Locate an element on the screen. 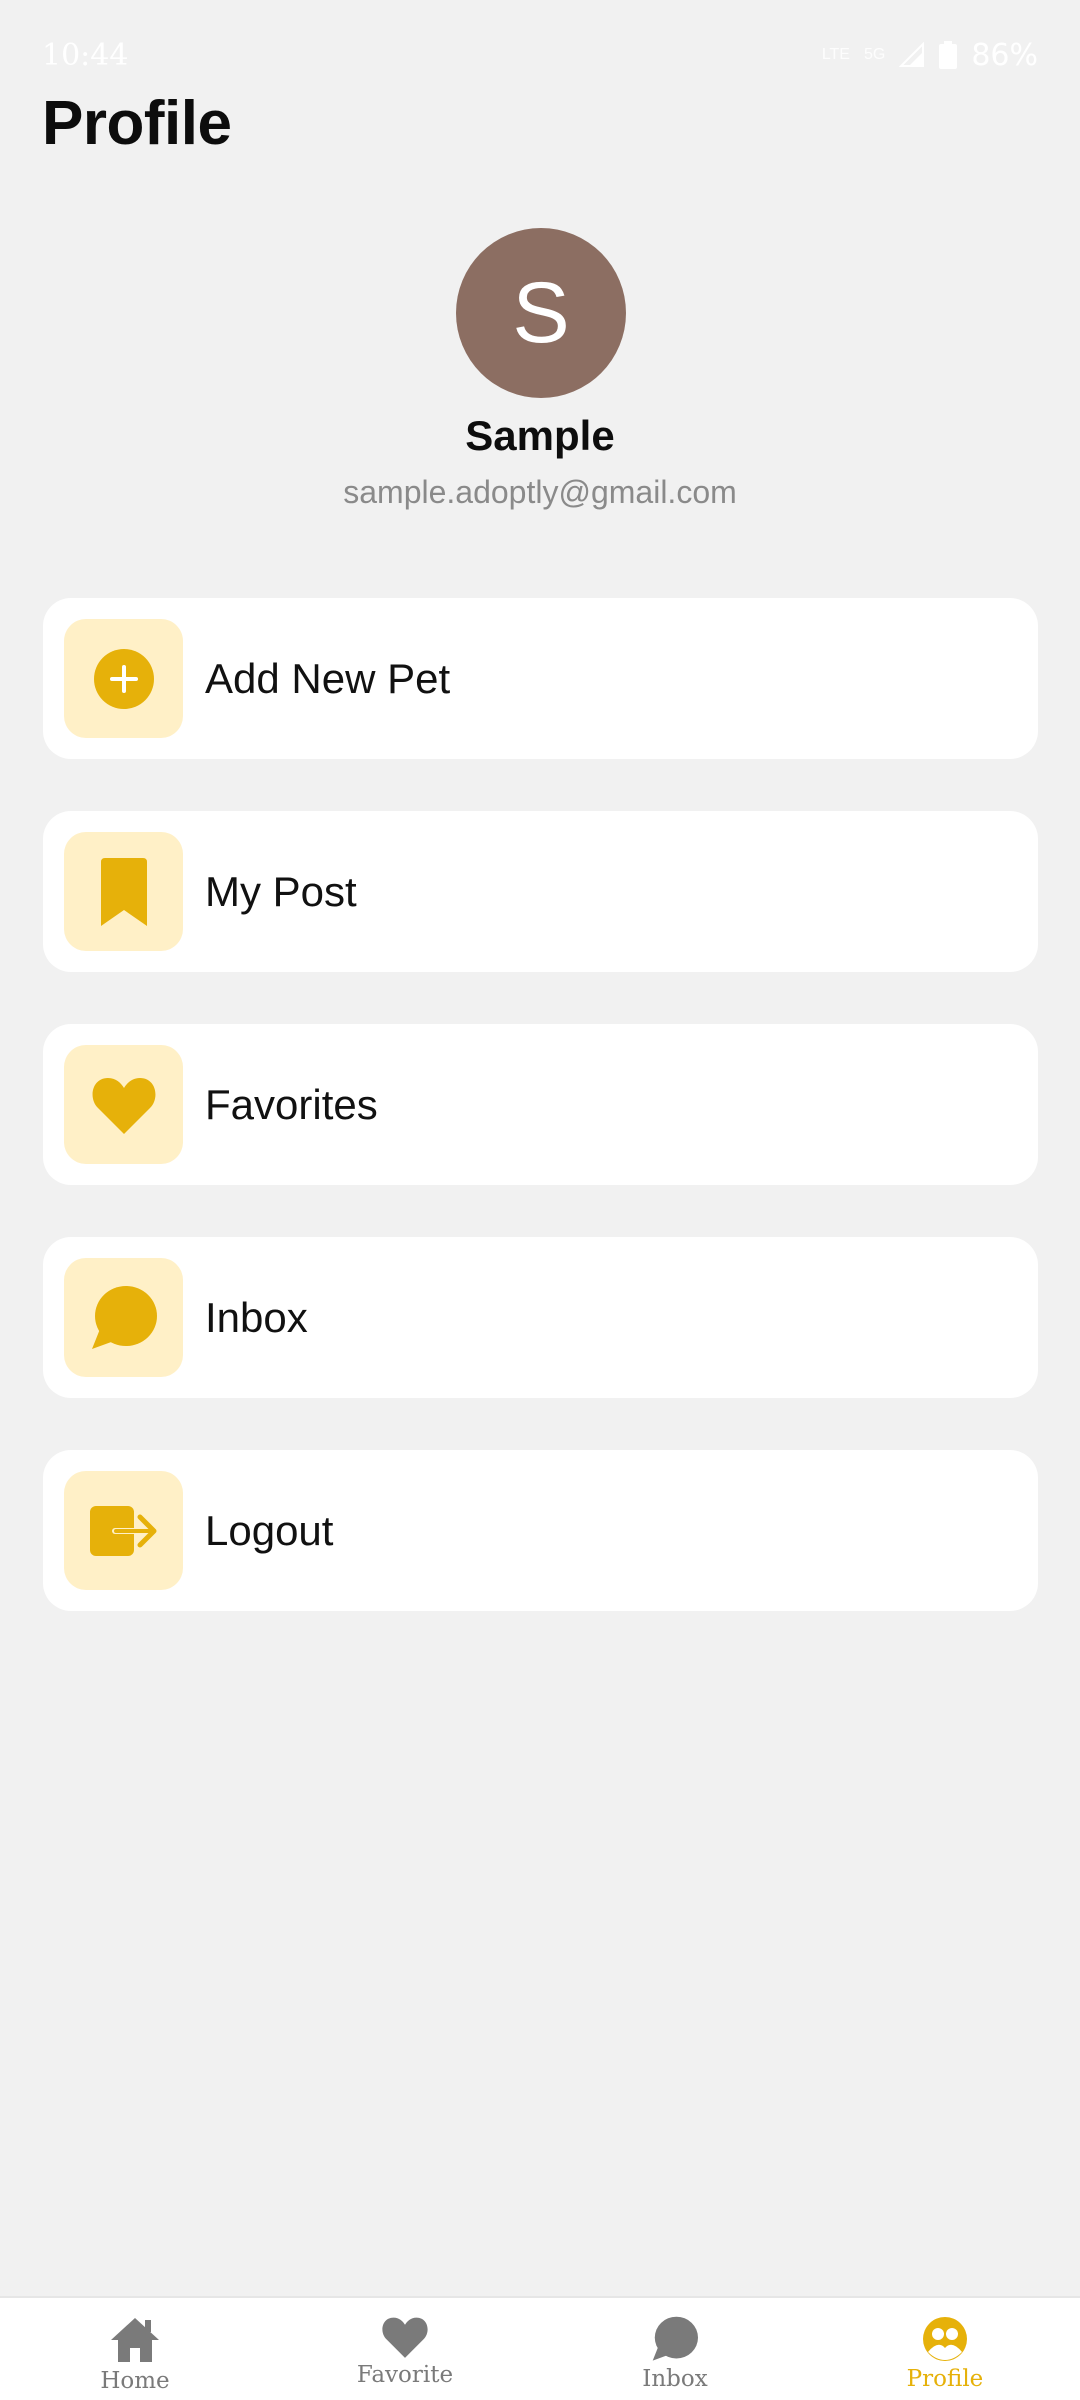 This screenshot has height=2400, width=1080. bookmark-icon is located at coordinates (123, 891).